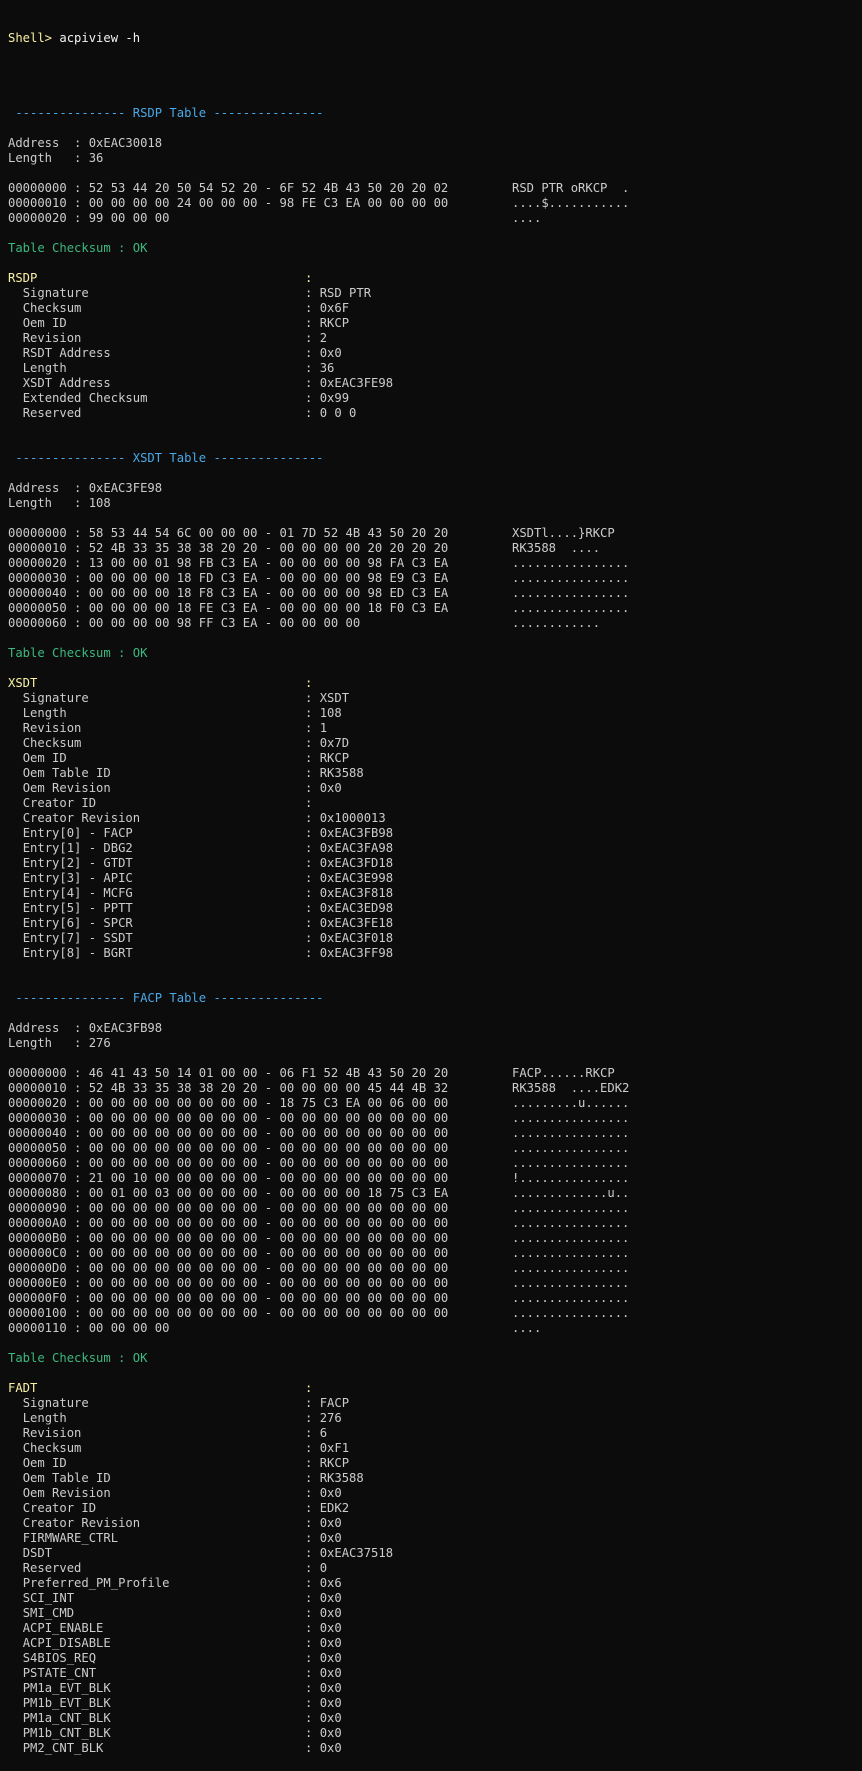  Describe the element at coordinates (334, 308) in the screenshot. I see `field-value: 0x6F` at that location.